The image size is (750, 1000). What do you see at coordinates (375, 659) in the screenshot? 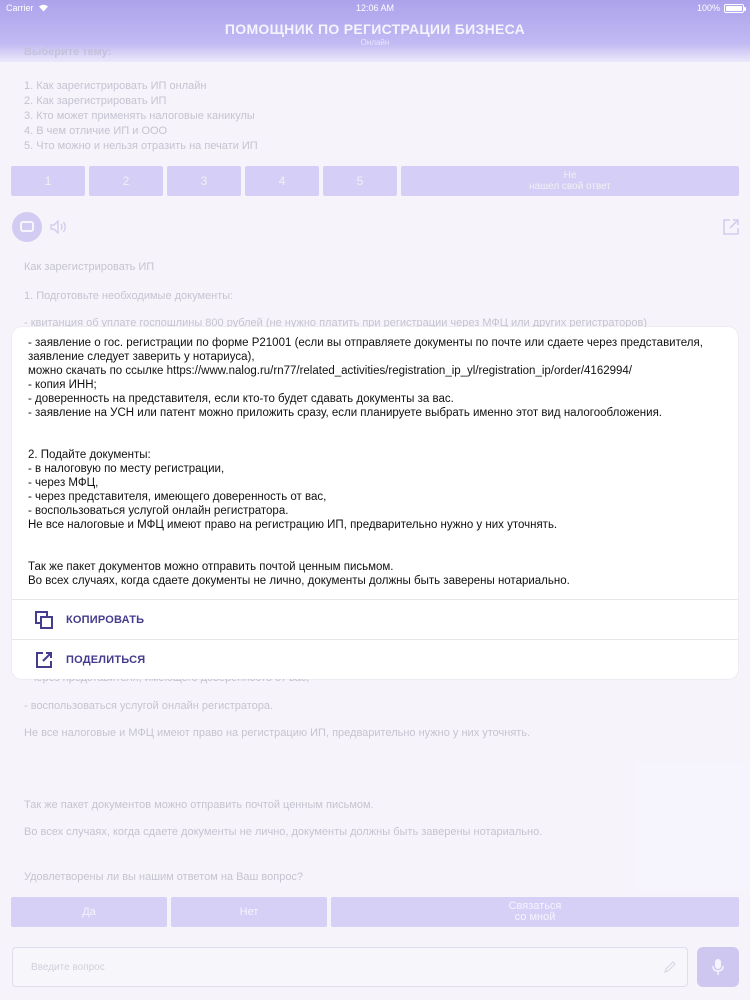
I see `share-action: ПОДЕЛИТЬСЯ` at bounding box center [375, 659].